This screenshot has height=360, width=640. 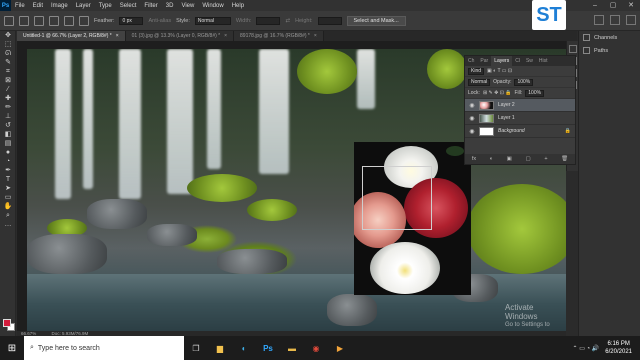 I want to click on tab-paragraph: Par, so click(x=484, y=61).